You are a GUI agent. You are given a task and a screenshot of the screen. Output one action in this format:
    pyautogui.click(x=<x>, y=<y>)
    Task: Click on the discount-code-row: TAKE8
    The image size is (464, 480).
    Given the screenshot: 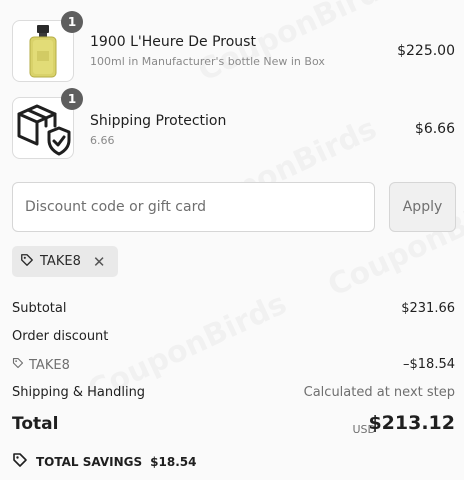 What is the action you would take?
    pyautogui.click(x=41, y=365)
    